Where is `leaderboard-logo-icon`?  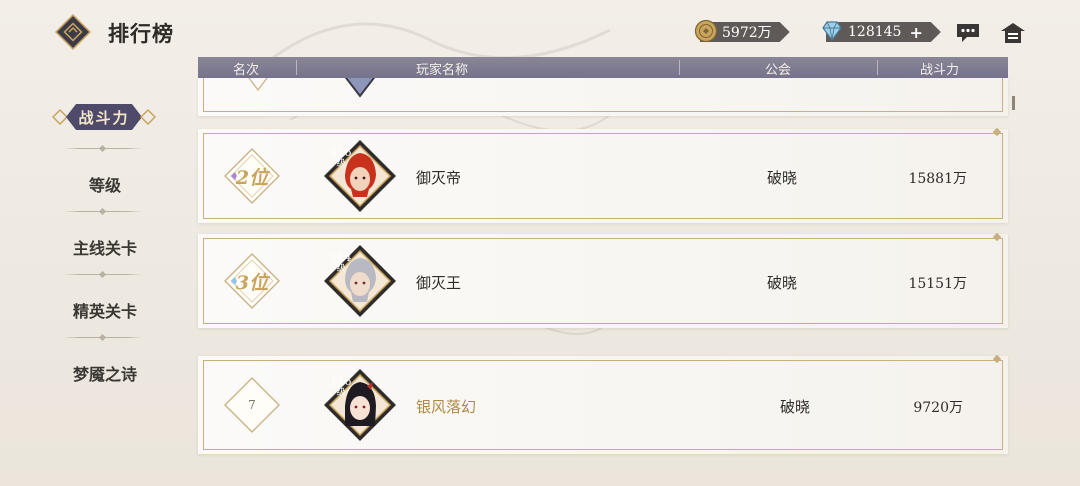 leaderboard-logo-icon is located at coordinates (73, 32).